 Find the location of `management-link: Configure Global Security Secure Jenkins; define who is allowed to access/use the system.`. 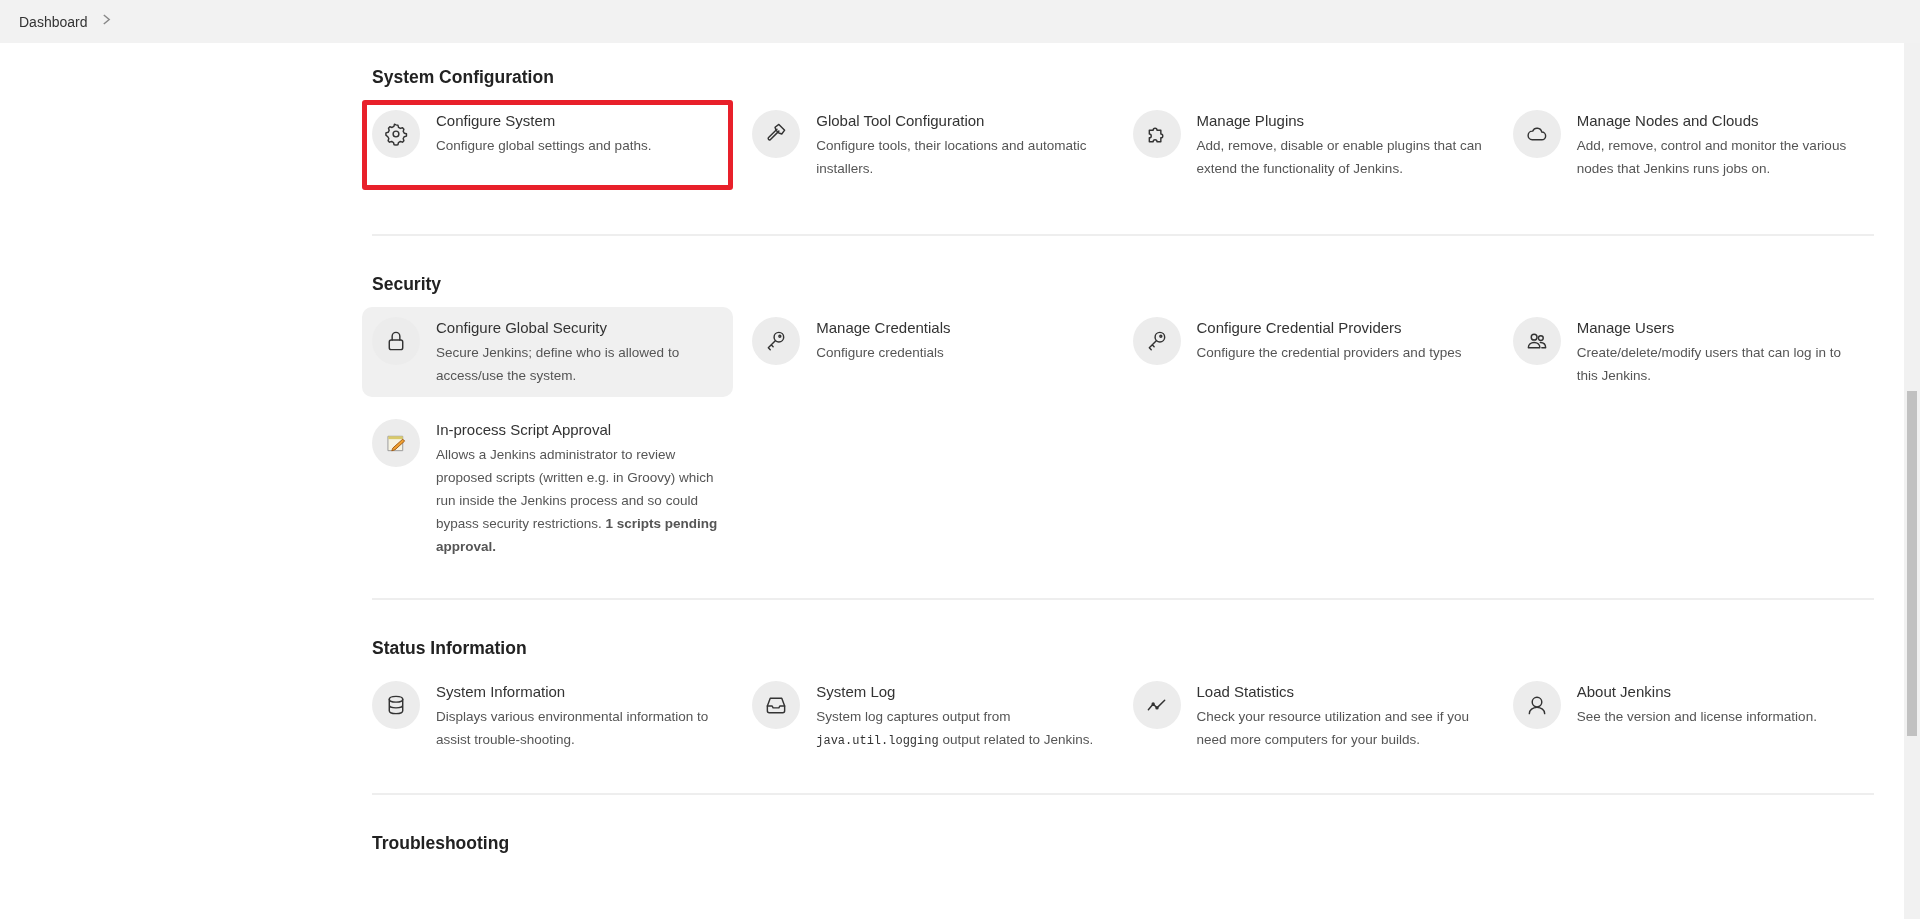

management-link: Configure Global Security Secure Jenkins; define who is allowed to access/use the system. is located at coordinates (548, 352).